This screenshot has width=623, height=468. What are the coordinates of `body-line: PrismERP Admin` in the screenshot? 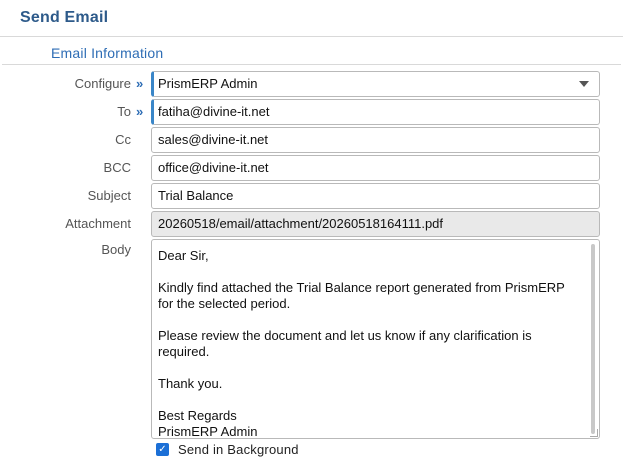 It's located at (208, 431).